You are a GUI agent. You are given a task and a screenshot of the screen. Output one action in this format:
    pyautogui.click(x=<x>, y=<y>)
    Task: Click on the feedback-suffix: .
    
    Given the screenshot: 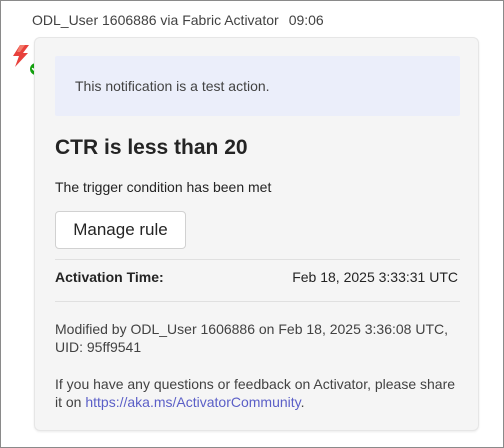 What is the action you would take?
    pyautogui.click(x=302, y=402)
    